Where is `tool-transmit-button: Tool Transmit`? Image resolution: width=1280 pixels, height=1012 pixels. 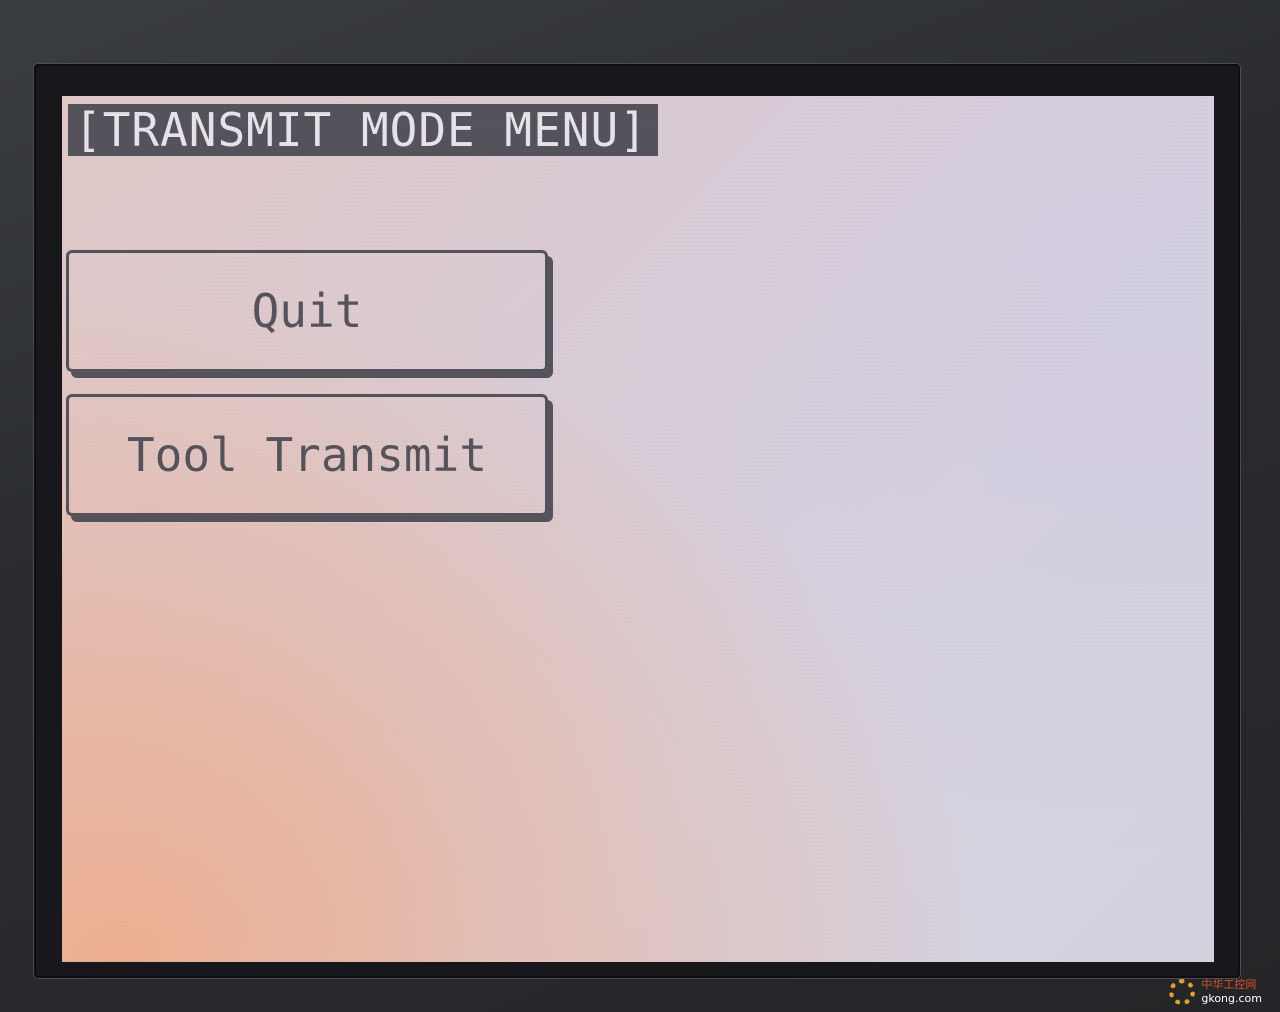
tool-transmit-button: Tool Transmit is located at coordinates (307, 455).